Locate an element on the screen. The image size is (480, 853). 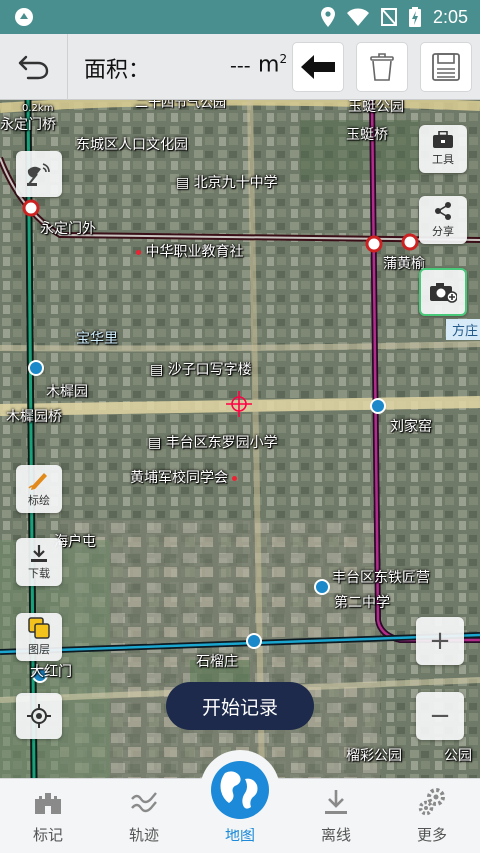
pen-icon is located at coordinates (37, 481).